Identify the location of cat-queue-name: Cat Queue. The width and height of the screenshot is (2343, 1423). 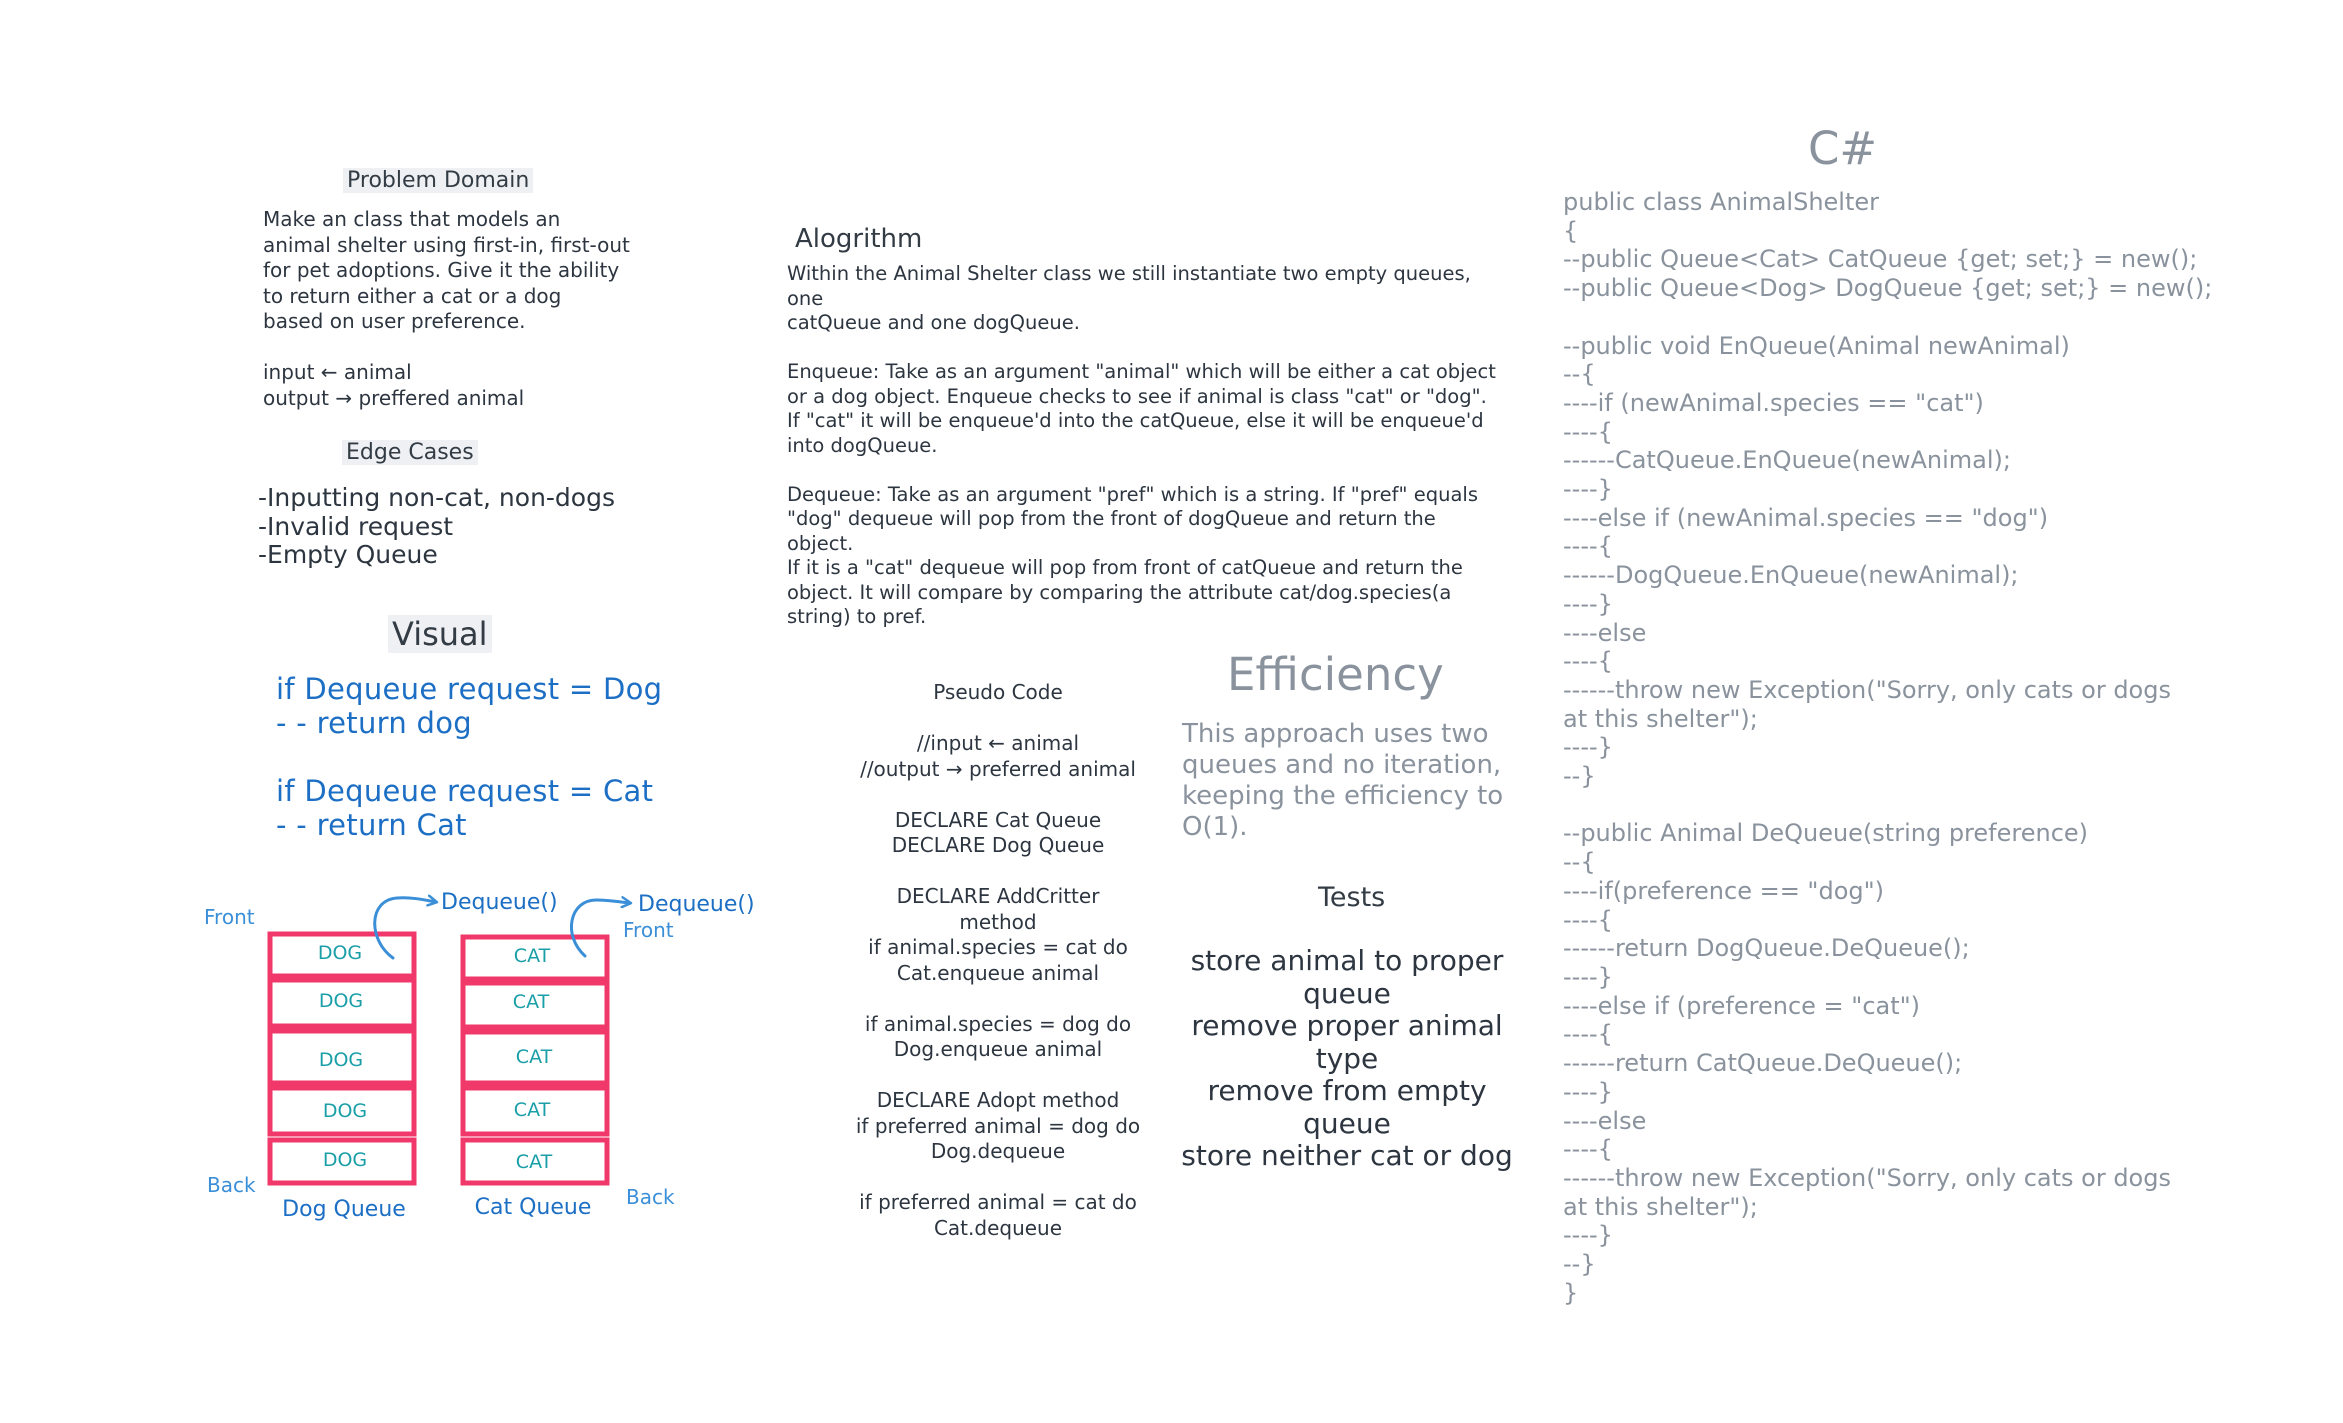
(533, 1207).